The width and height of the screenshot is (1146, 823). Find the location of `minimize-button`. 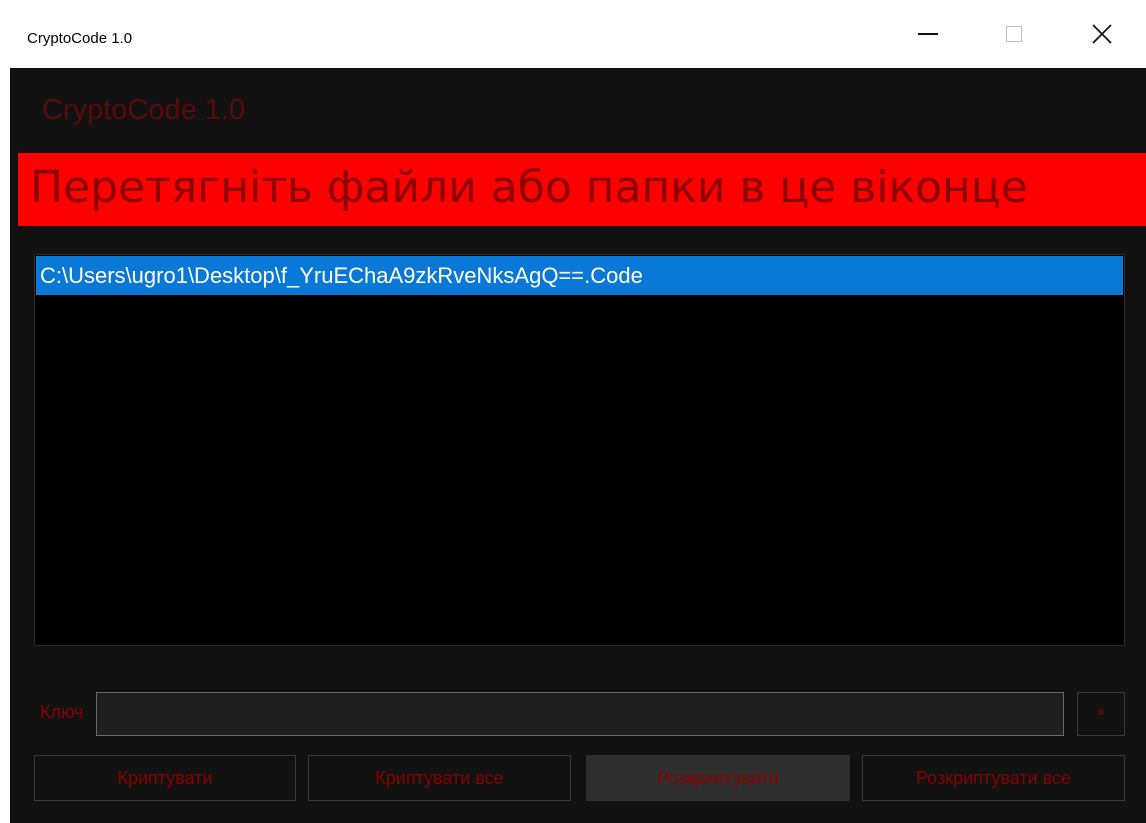

minimize-button is located at coordinates (928, 34).